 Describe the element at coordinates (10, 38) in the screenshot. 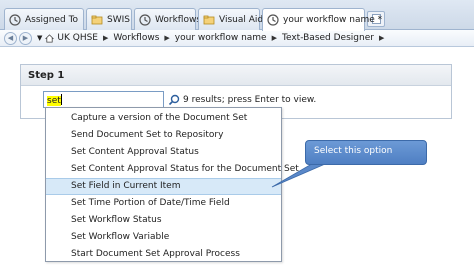

I see `back-button: ◀` at that location.